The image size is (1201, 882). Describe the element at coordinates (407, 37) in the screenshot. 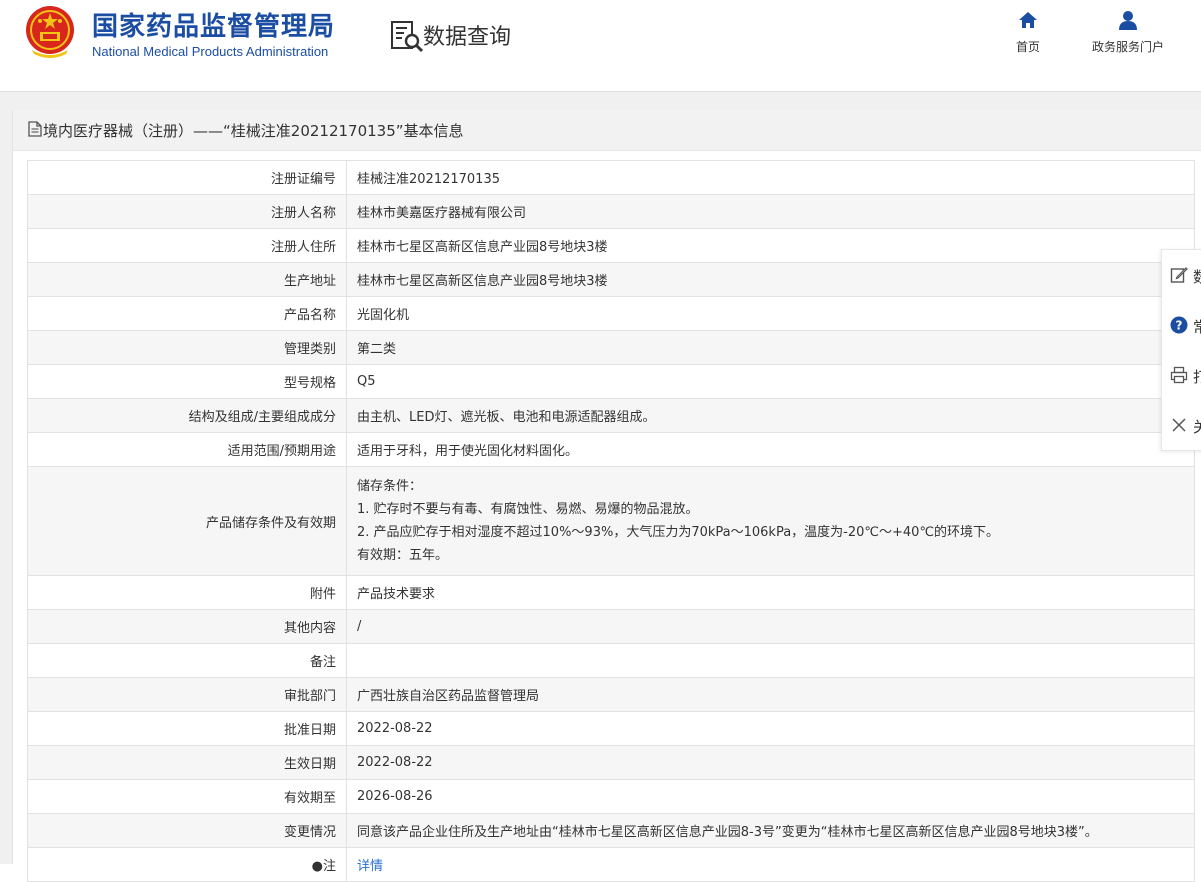

I see `data-query-icon` at that location.